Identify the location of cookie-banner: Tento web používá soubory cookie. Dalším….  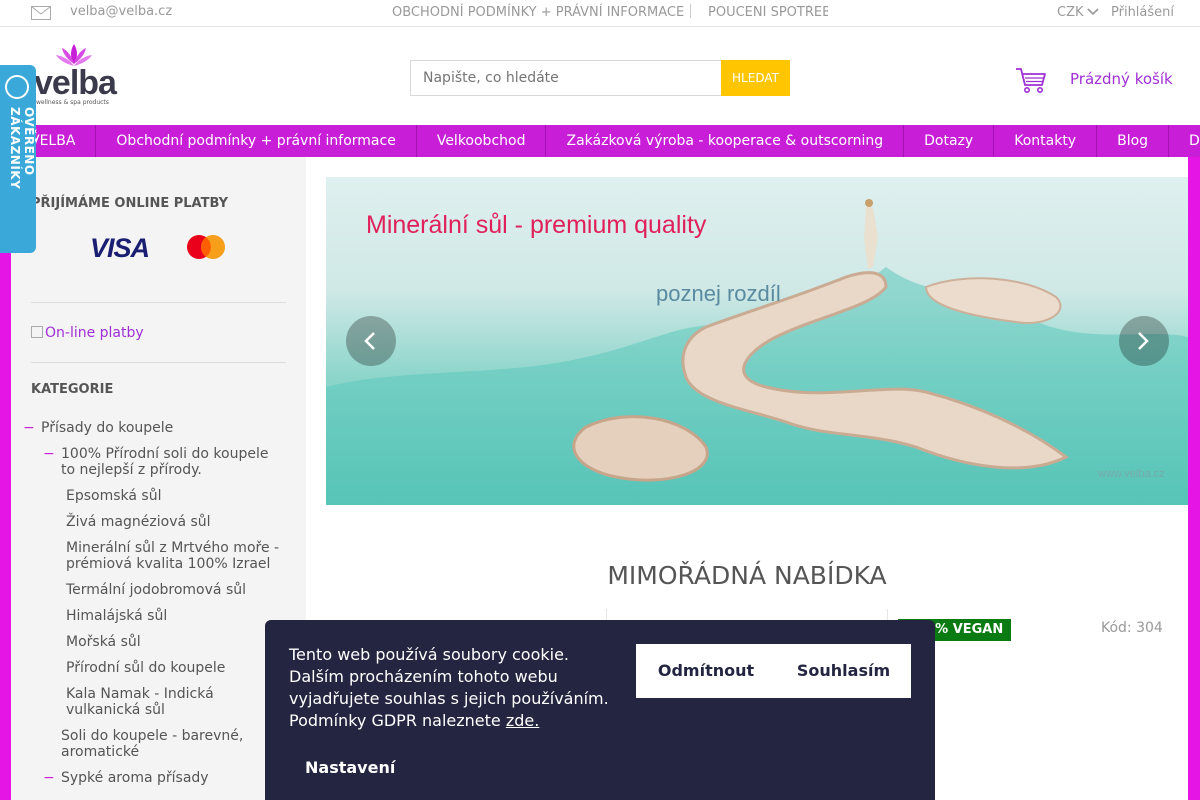
(600, 710).